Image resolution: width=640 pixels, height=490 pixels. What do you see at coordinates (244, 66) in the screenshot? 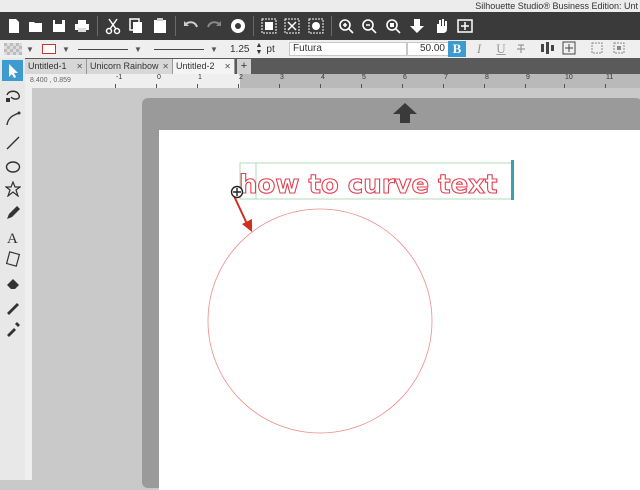
I see `add-tab-button: +` at bounding box center [244, 66].